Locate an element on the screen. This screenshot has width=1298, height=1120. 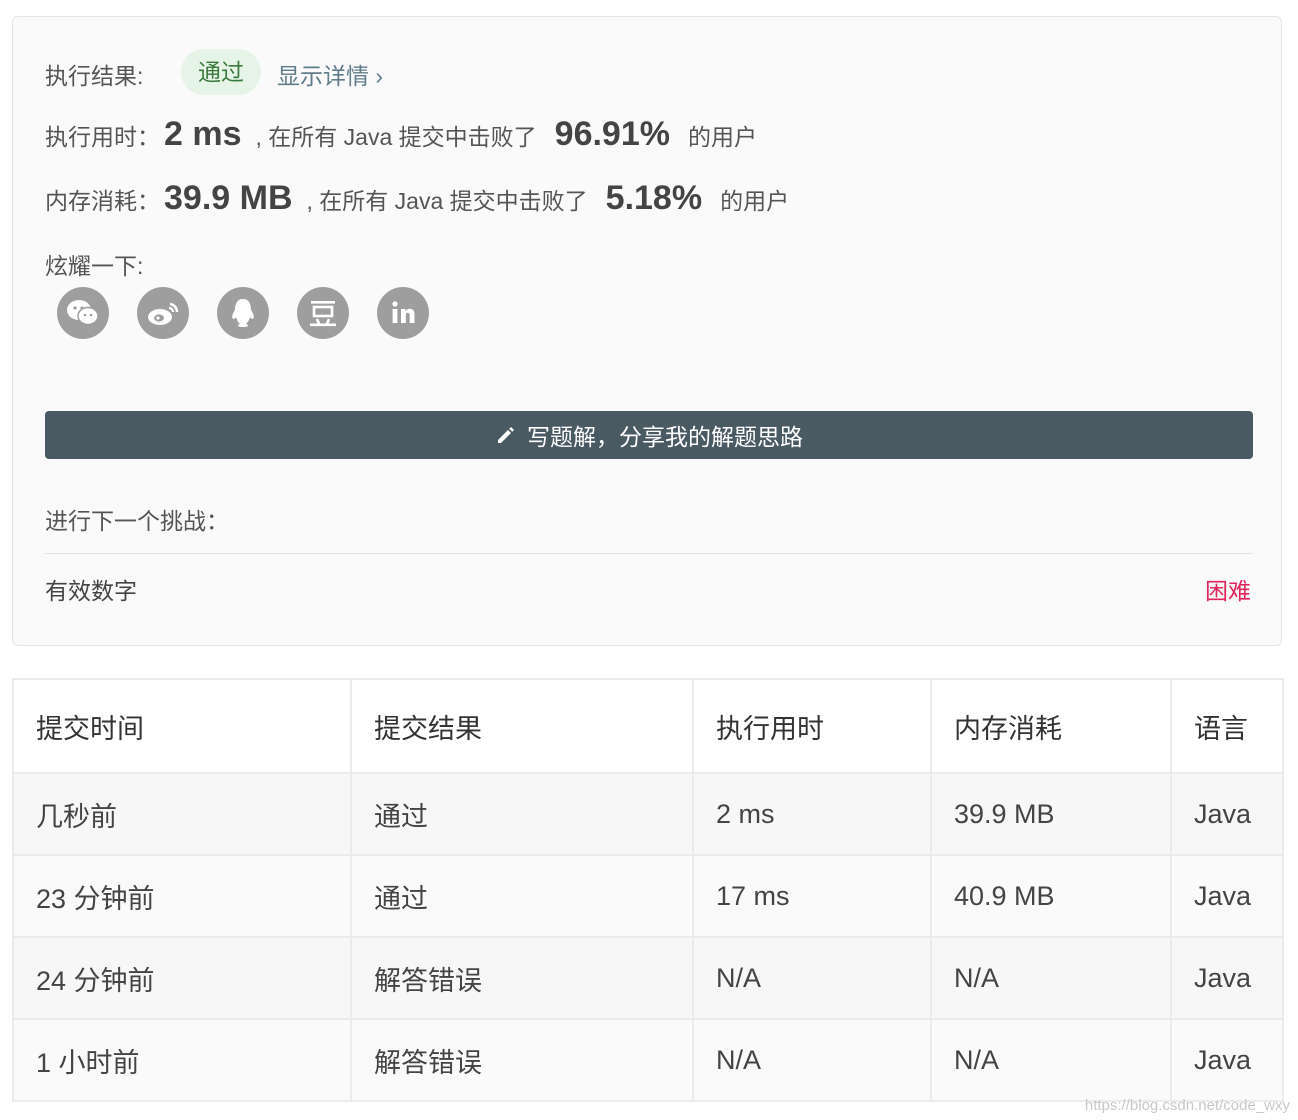
cell-runtime: 17 ms is located at coordinates (812, 896).